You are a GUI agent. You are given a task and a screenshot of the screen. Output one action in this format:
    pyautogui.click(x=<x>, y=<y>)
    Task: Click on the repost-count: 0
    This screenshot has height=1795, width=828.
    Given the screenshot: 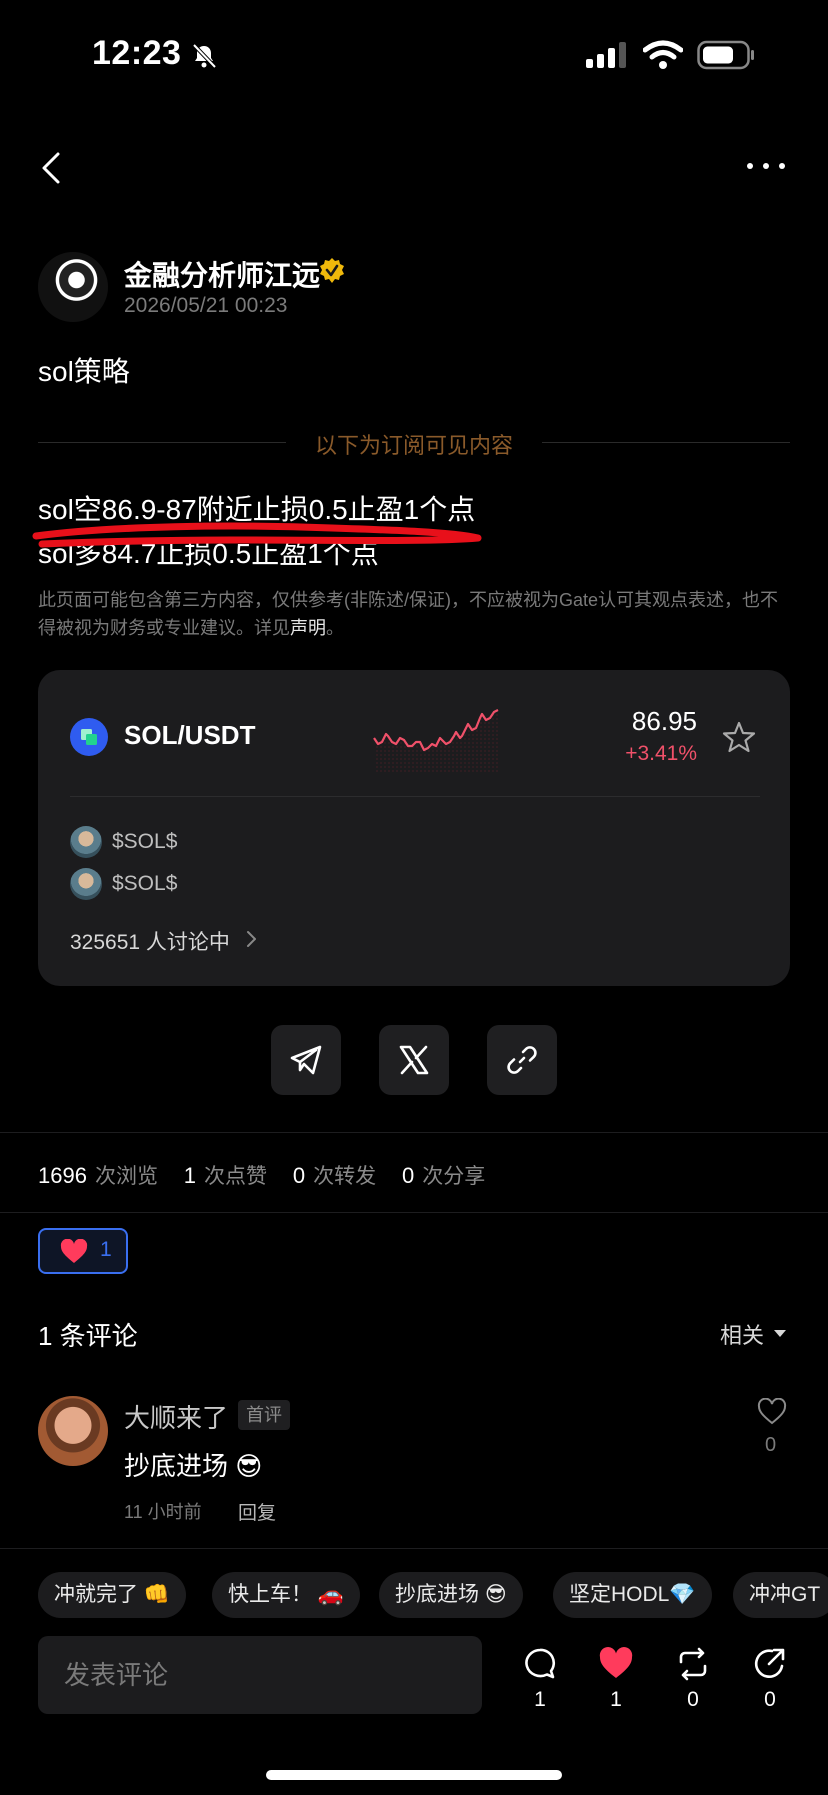 What is the action you would take?
    pyautogui.click(x=693, y=1699)
    